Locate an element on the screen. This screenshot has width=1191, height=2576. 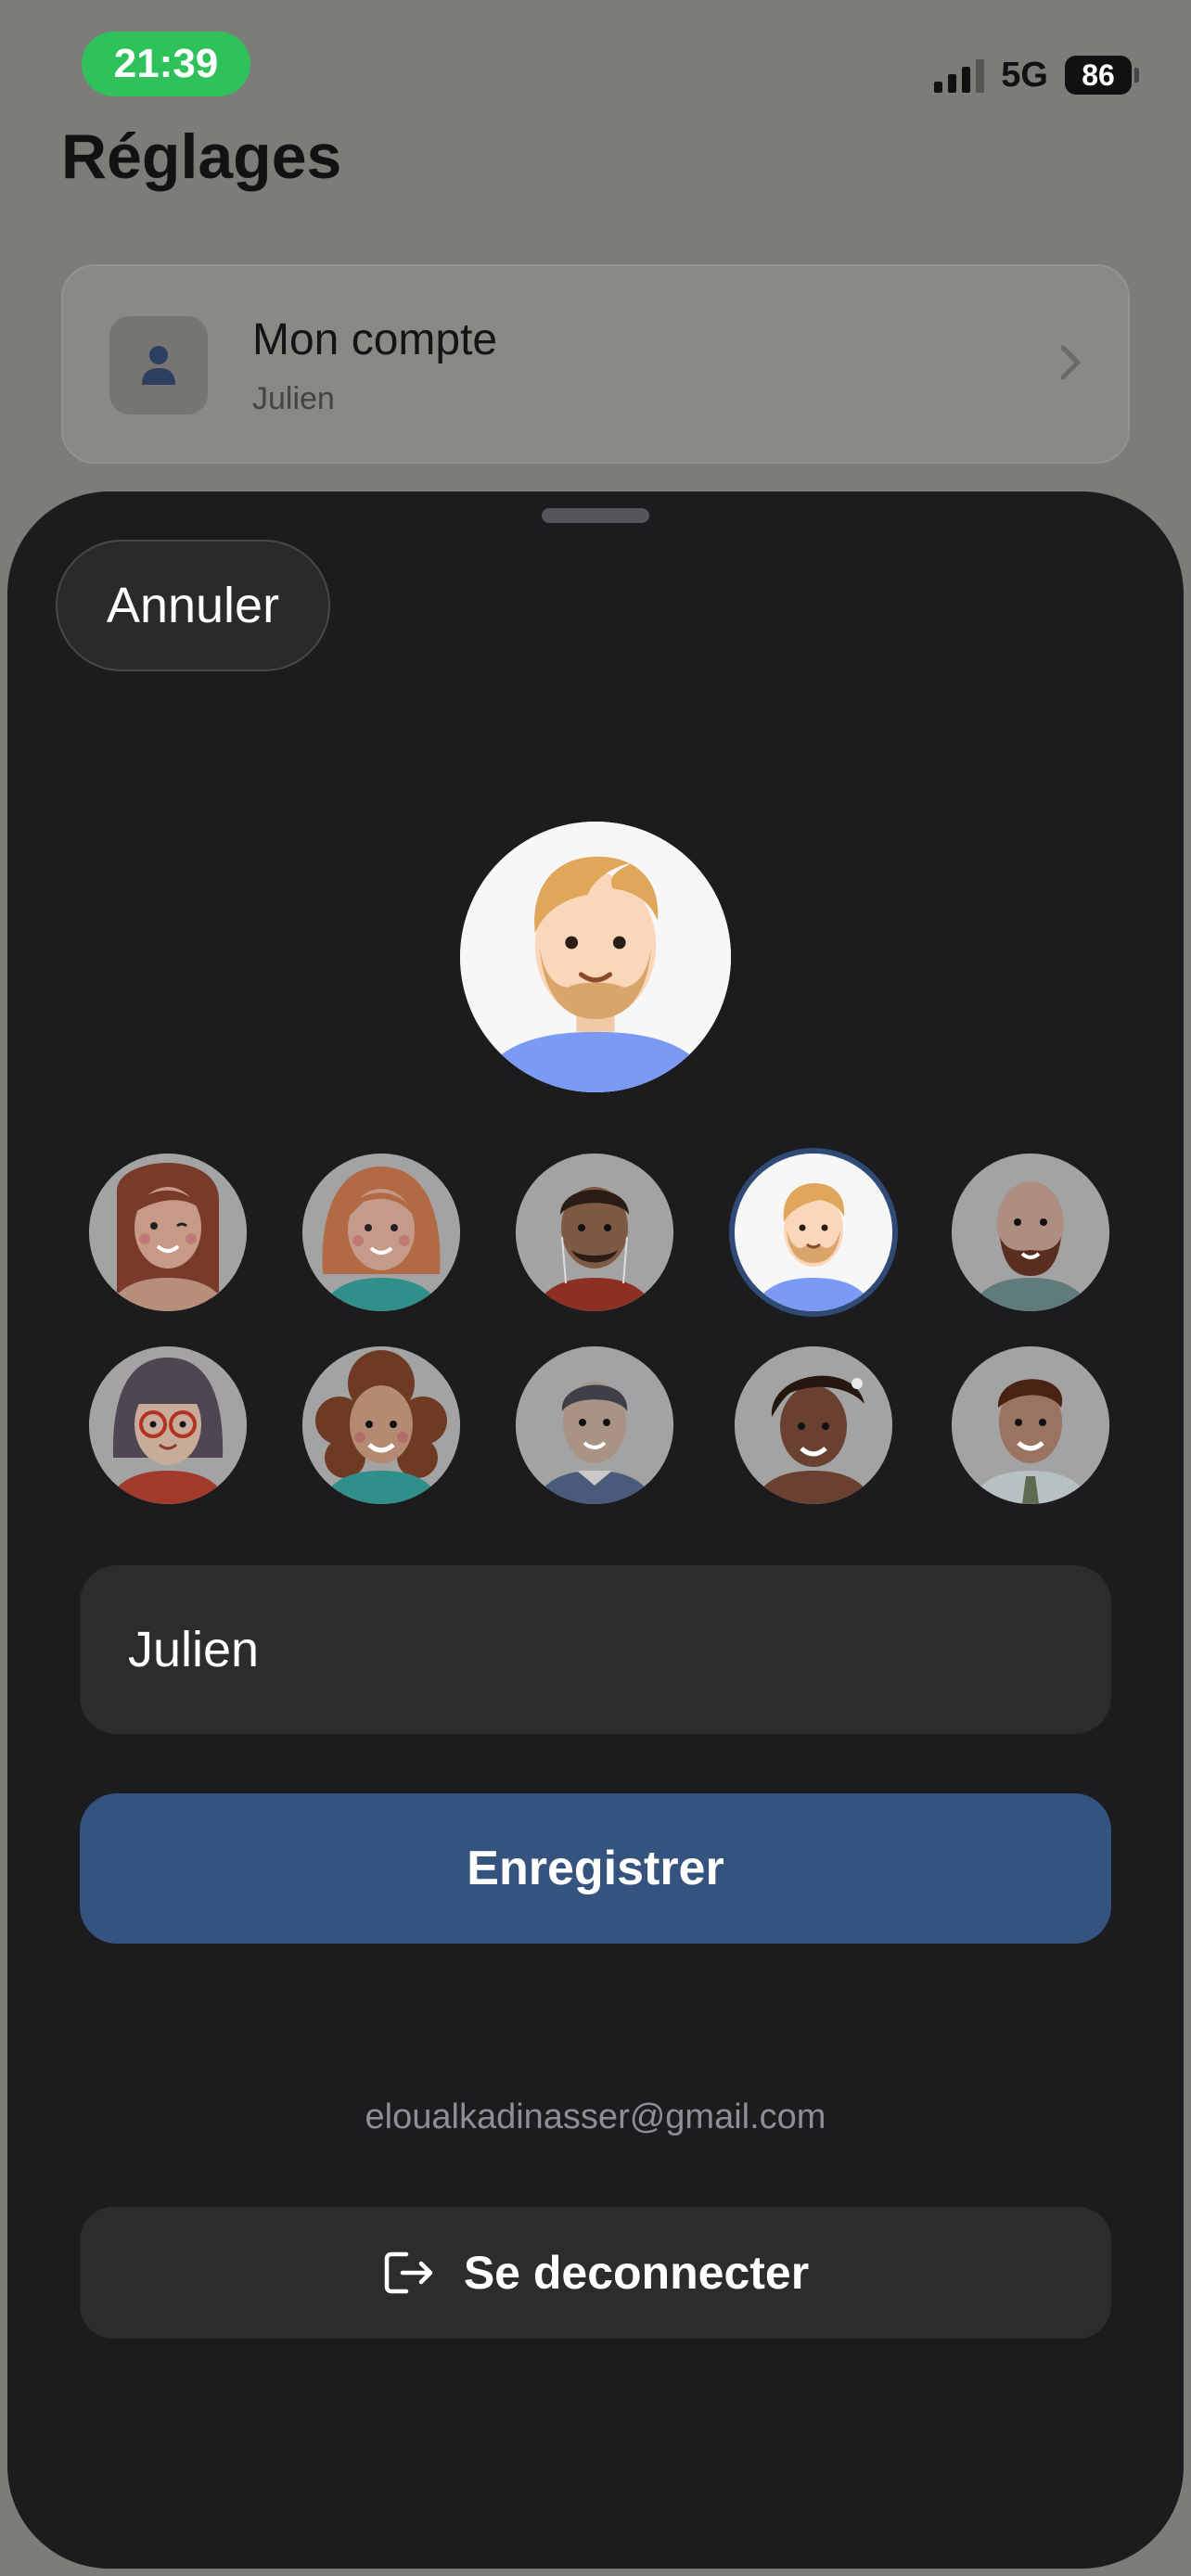
avatar-option-woman-bob-glasses is located at coordinates (168, 1425).